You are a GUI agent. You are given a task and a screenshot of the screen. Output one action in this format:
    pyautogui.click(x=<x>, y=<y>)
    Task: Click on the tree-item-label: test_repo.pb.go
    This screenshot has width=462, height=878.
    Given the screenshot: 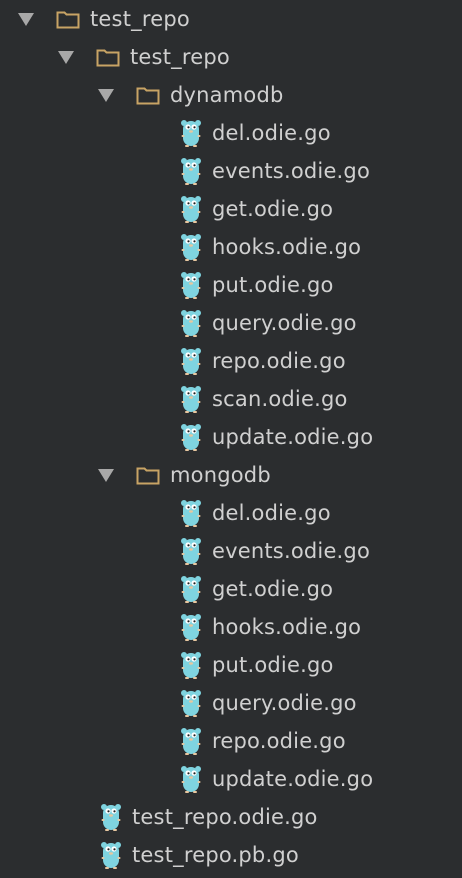 What is the action you would take?
    pyautogui.click(x=215, y=855)
    